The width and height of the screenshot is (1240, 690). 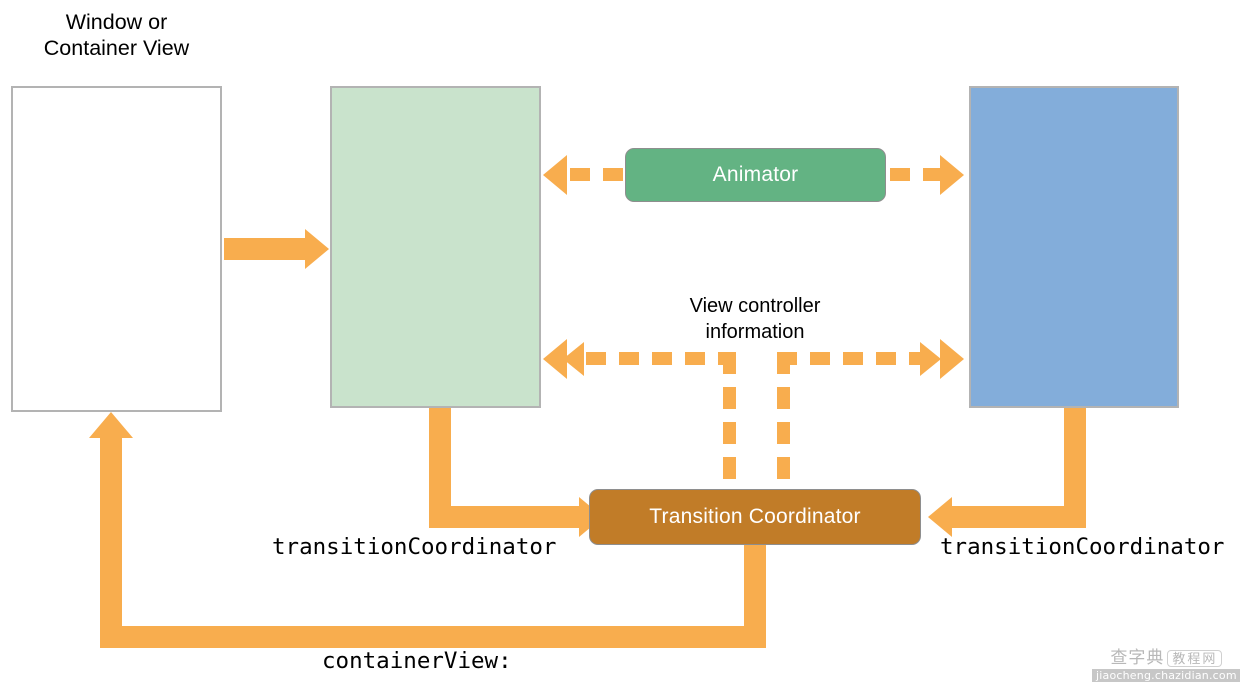 I want to click on animator-label: Animator, so click(x=755, y=174).